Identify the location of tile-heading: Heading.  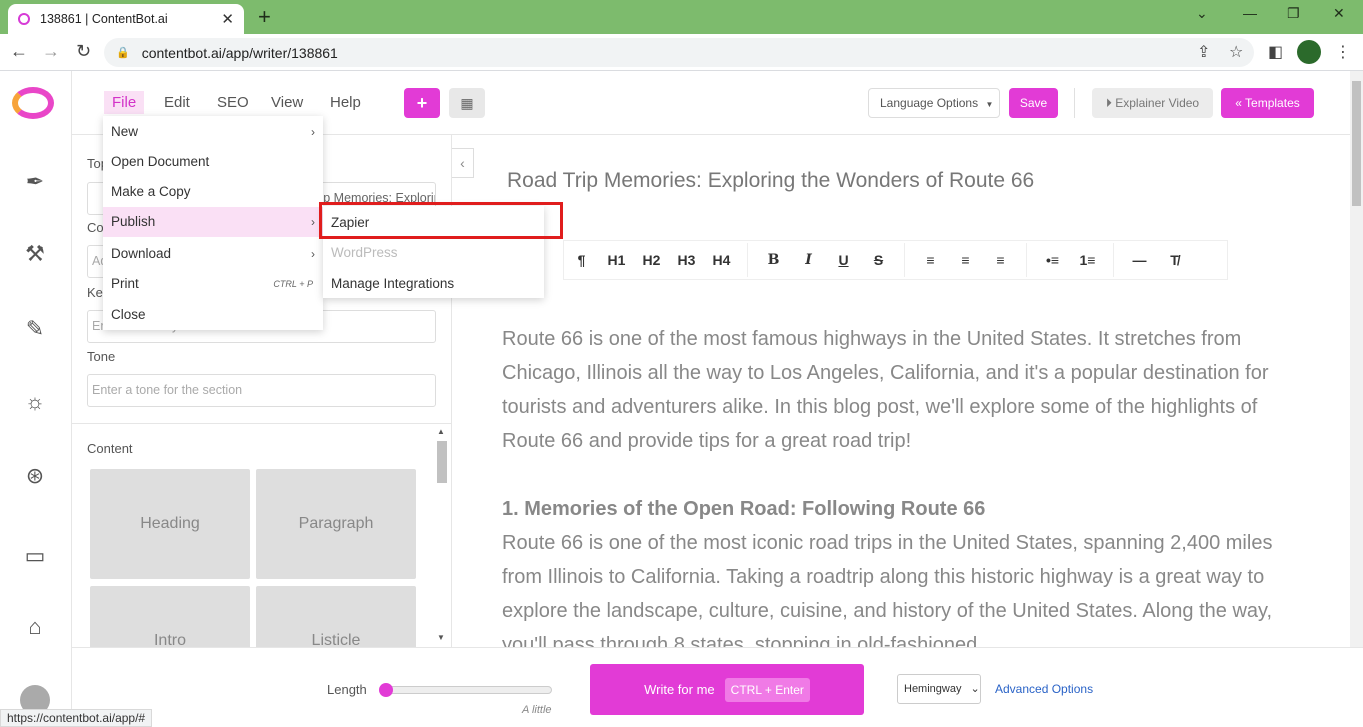
(170, 524).